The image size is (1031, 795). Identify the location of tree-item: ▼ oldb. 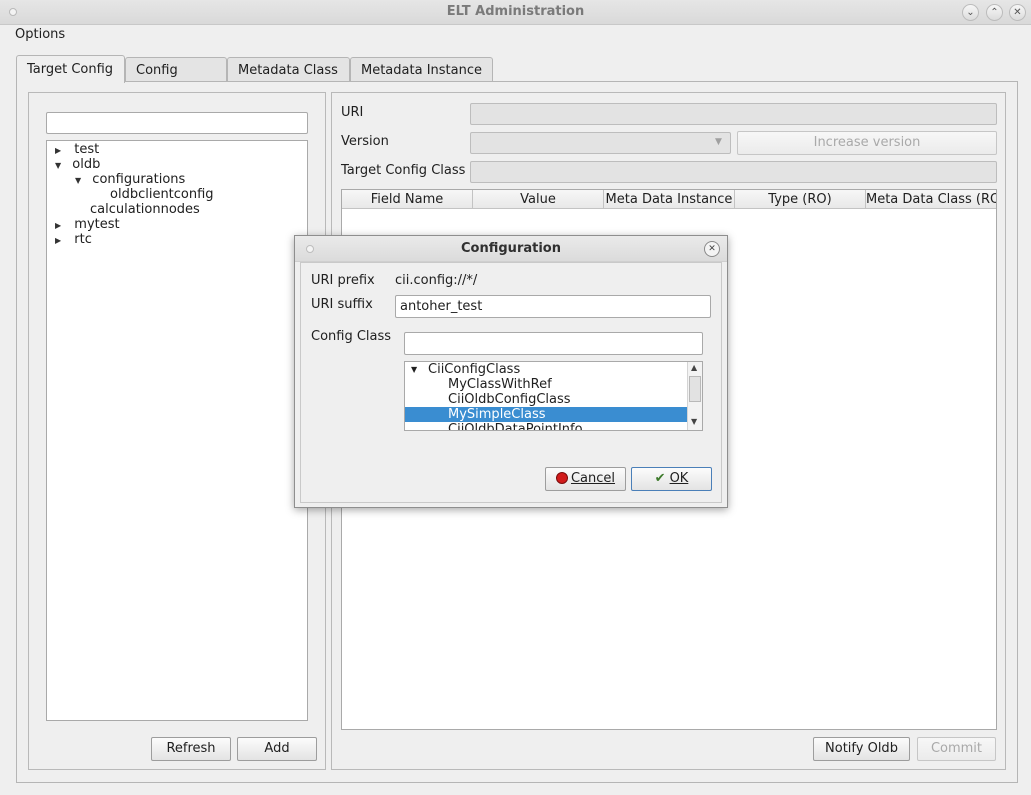
(77, 164).